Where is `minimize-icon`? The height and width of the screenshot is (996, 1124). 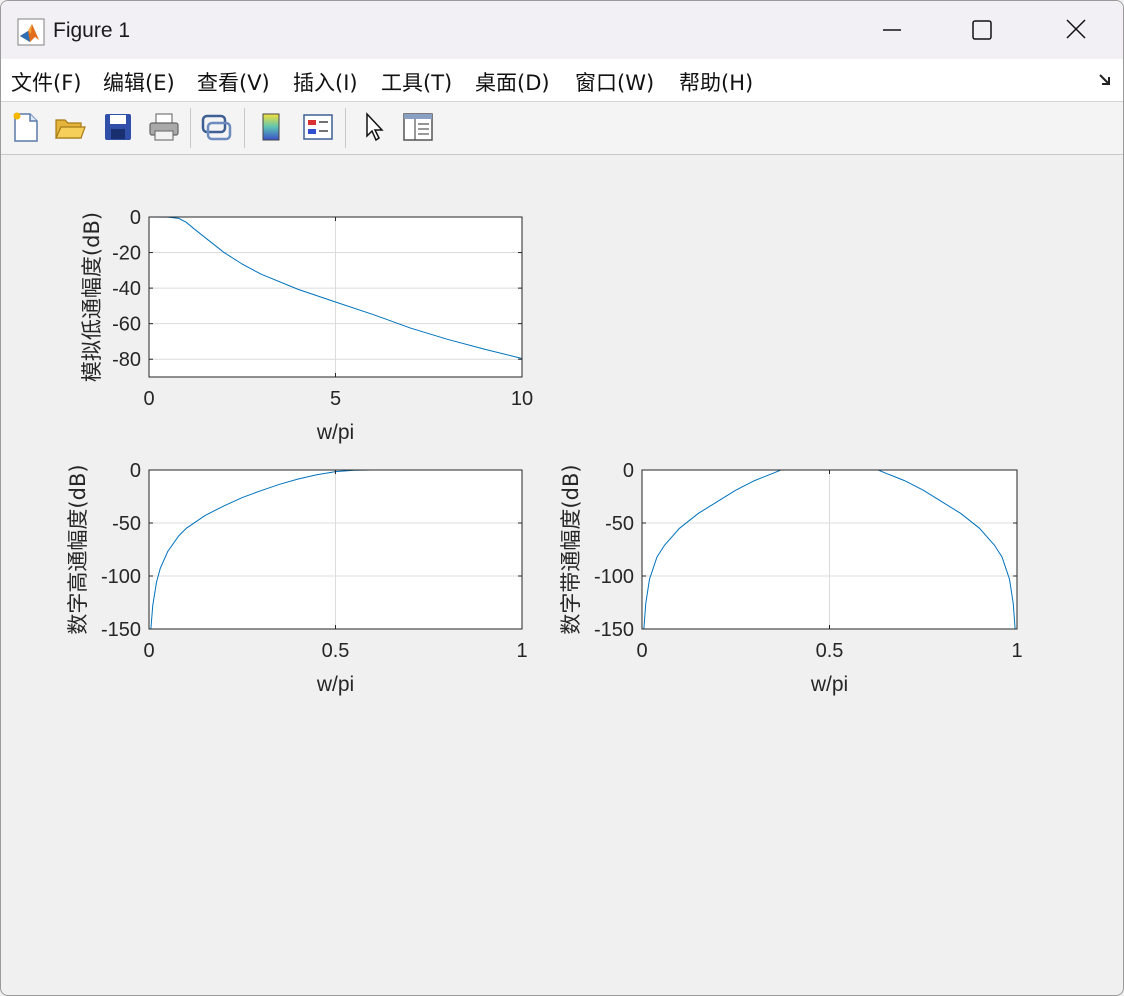
minimize-icon is located at coordinates (892, 30).